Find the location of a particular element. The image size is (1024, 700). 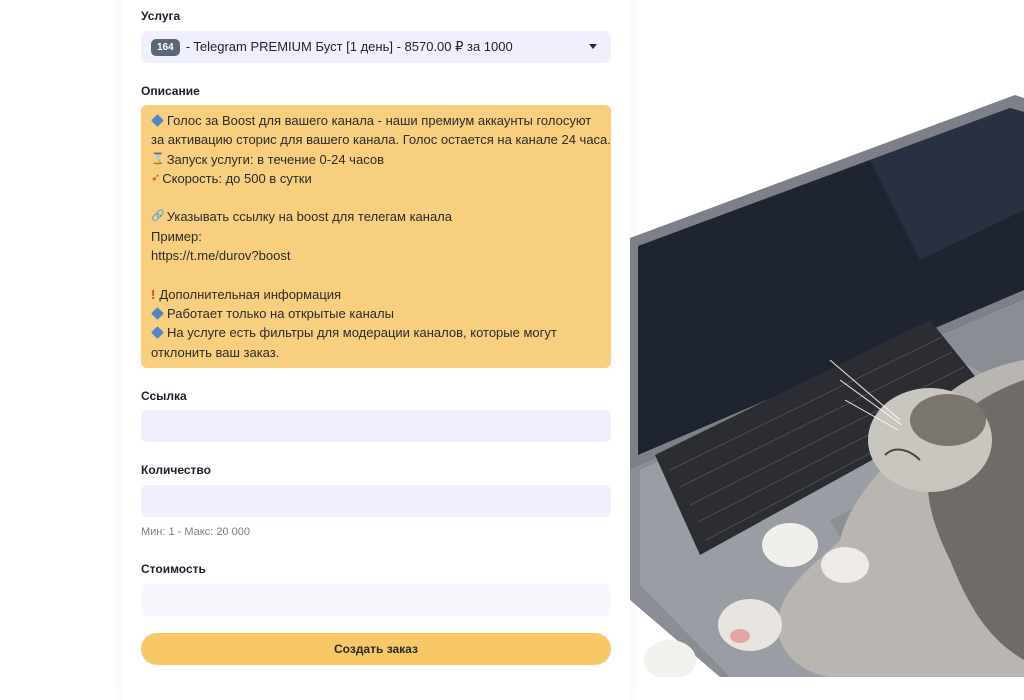

link-icon: 🔗 is located at coordinates (158, 216).